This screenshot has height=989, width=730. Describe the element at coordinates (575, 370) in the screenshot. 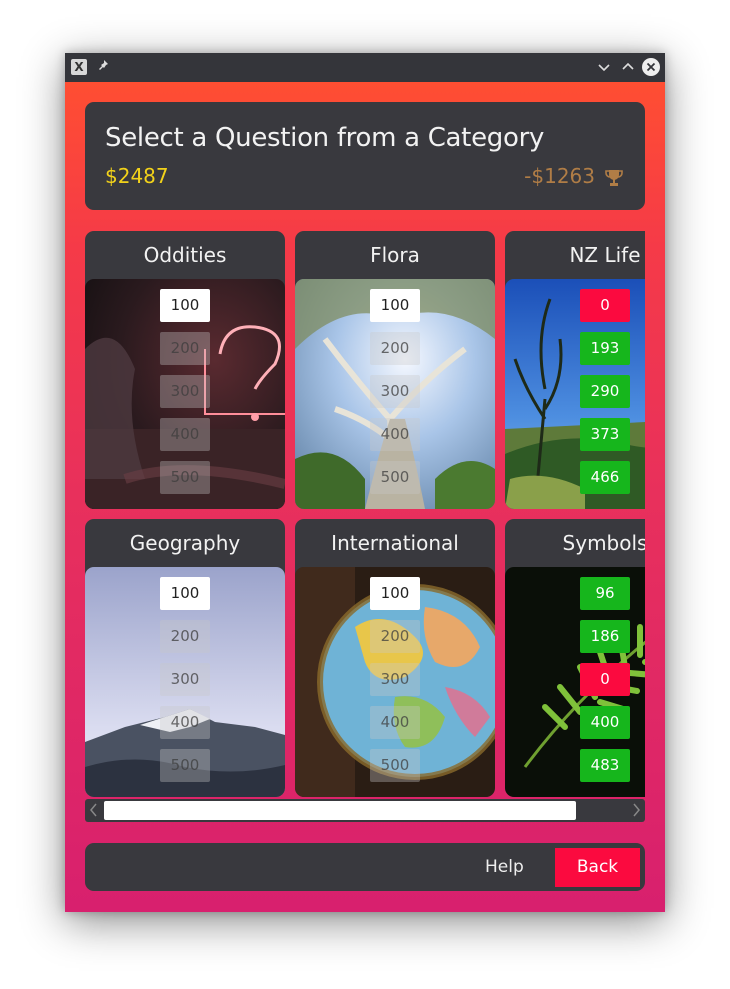

I see `category-card: NZ Life 0 193 290 373 466` at that location.